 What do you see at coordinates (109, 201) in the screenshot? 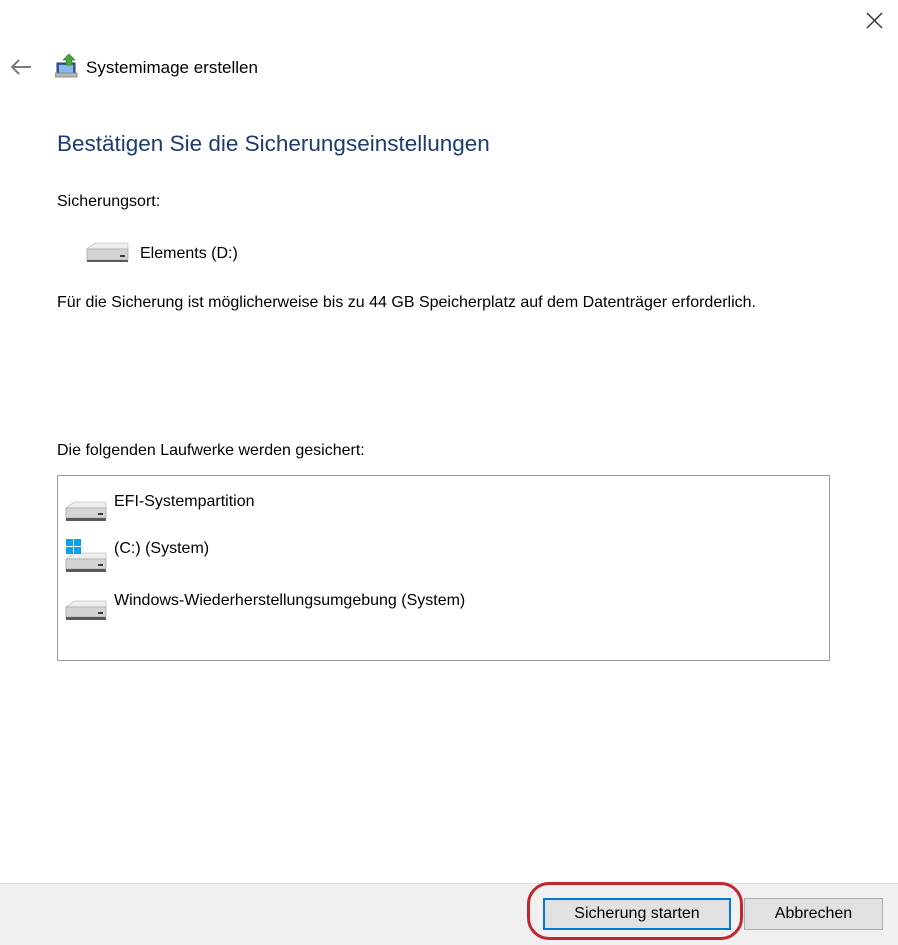
I see `backup-location-label: Sicherungsort:` at bounding box center [109, 201].